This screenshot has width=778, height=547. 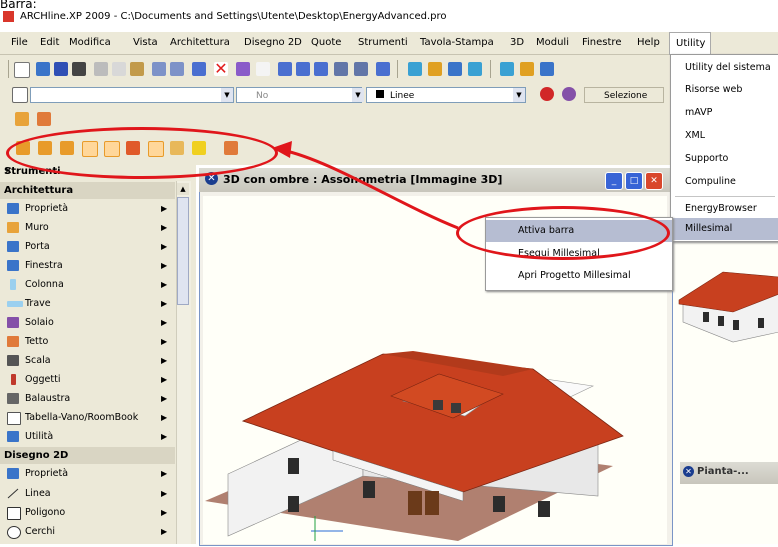 I want to click on annotation-arrow-line, so click(x=370, y=189).